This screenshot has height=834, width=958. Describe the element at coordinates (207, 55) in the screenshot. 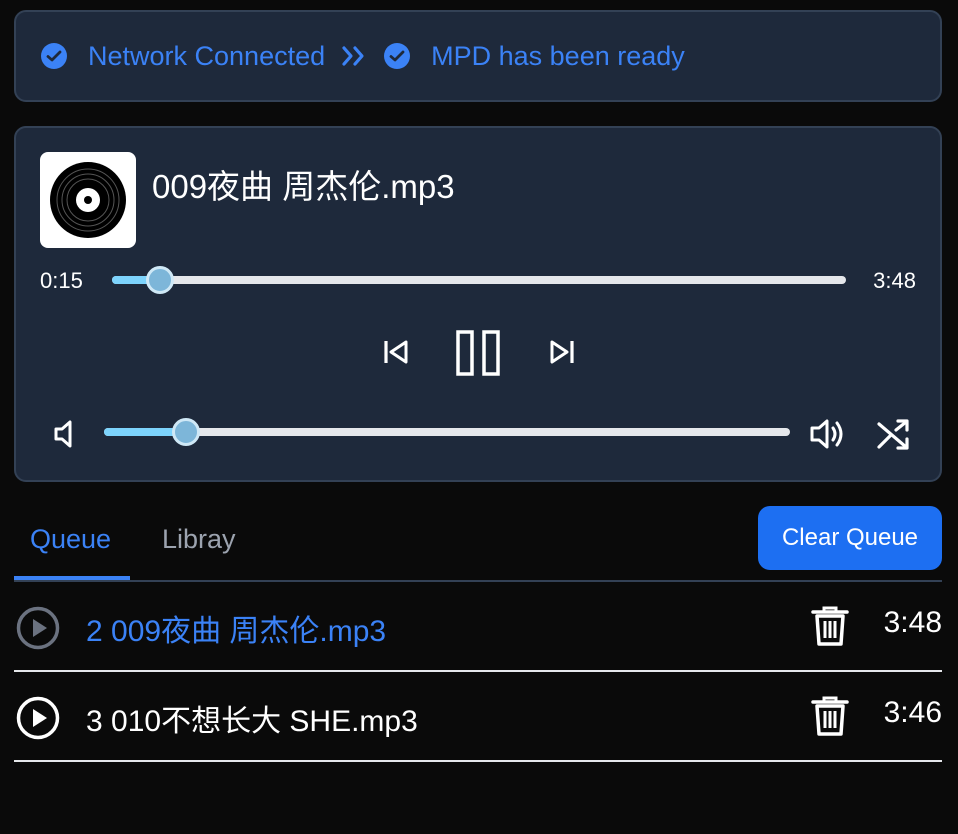

I see `network-status-text: Network Connected` at that location.